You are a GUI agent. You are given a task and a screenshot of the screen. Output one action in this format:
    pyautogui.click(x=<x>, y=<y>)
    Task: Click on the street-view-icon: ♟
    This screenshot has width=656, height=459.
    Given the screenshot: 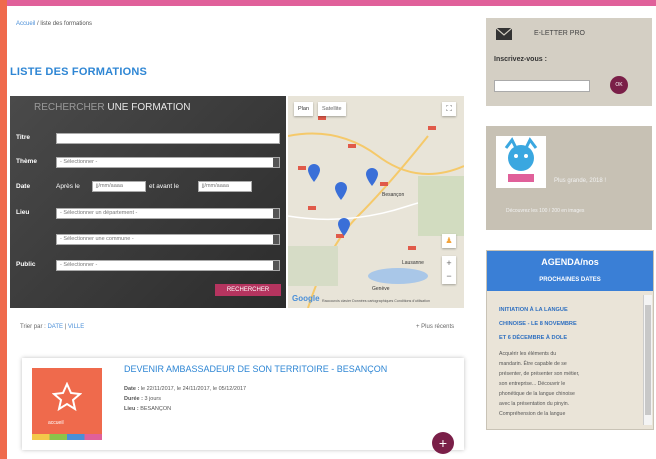 What is the action you would take?
    pyautogui.click(x=449, y=241)
    